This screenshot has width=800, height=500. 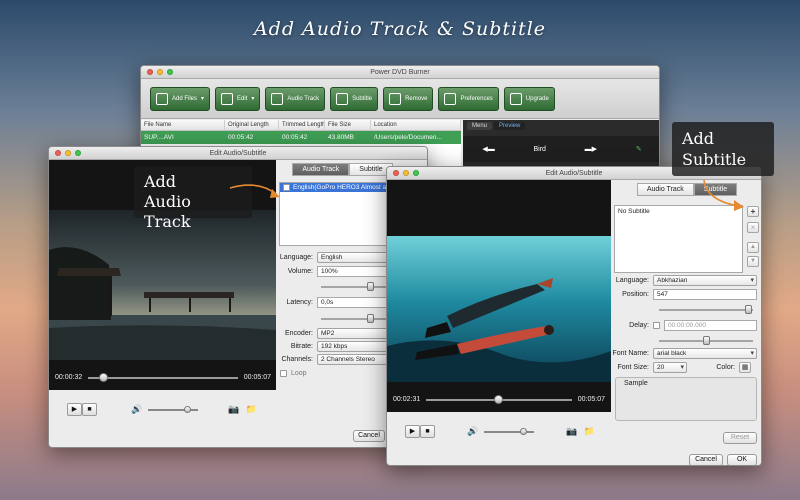 What do you see at coordinates (241, 137) in the screenshot?
I see `original-length-cell: 00:05:42` at bounding box center [241, 137].